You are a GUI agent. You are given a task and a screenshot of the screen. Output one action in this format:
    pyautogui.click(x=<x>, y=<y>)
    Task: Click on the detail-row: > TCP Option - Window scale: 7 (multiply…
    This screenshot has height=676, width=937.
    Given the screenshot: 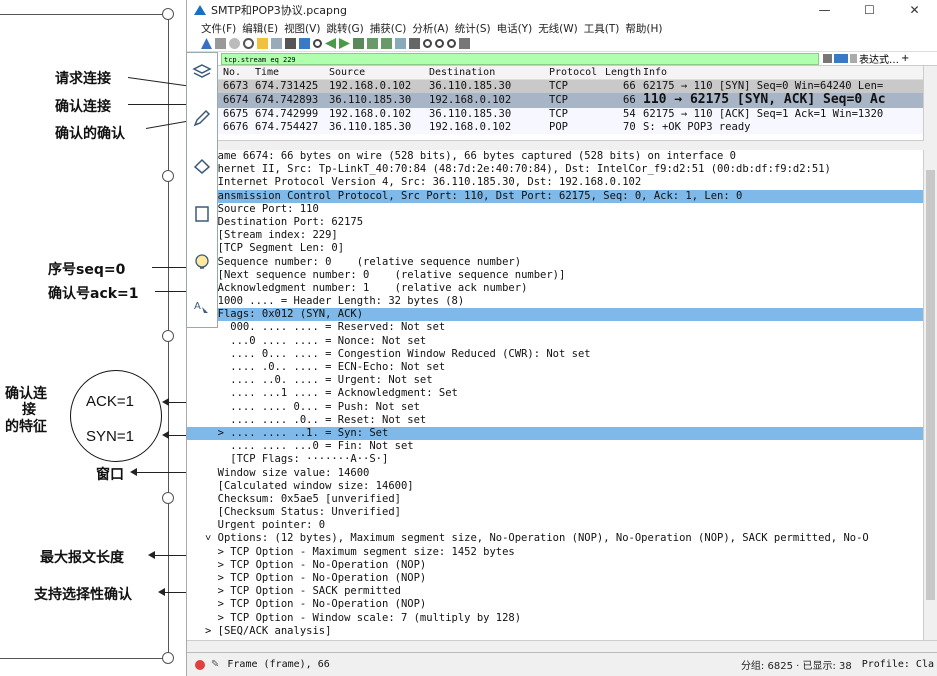 What is the action you would take?
    pyautogui.click(x=555, y=618)
    